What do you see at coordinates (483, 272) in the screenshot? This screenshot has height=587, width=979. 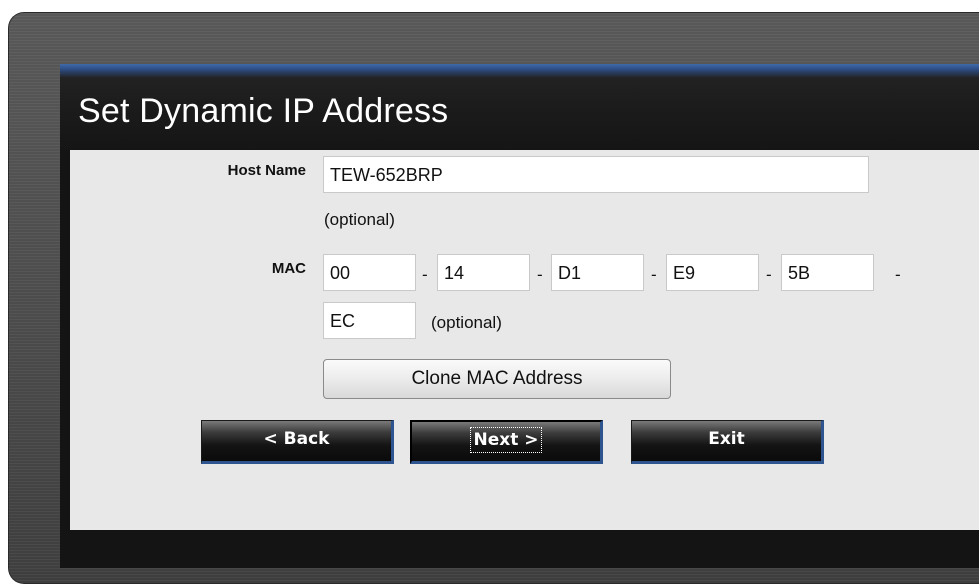 I see `mac-octet-2-input: 14` at bounding box center [483, 272].